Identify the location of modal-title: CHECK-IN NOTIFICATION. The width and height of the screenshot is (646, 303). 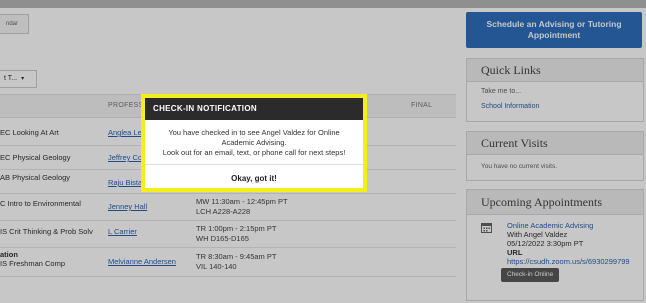
(254, 109).